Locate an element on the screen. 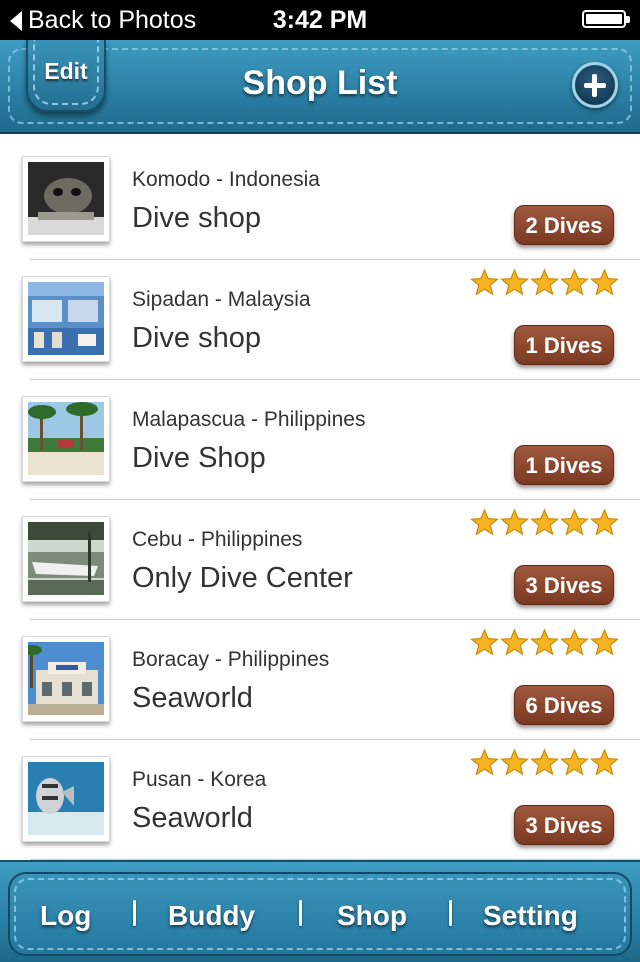  dives-count-button: 6 Dives is located at coordinates (564, 705).